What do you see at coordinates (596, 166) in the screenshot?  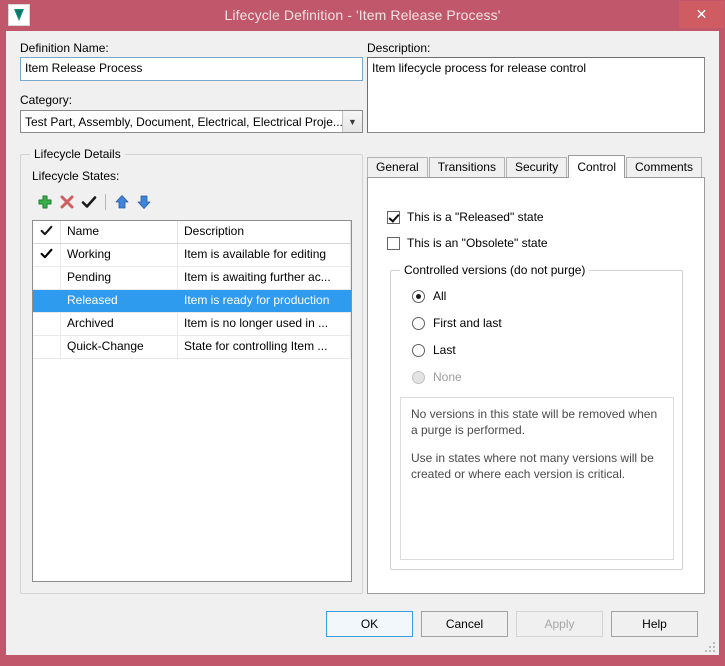 I see `tab-control: Control` at bounding box center [596, 166].